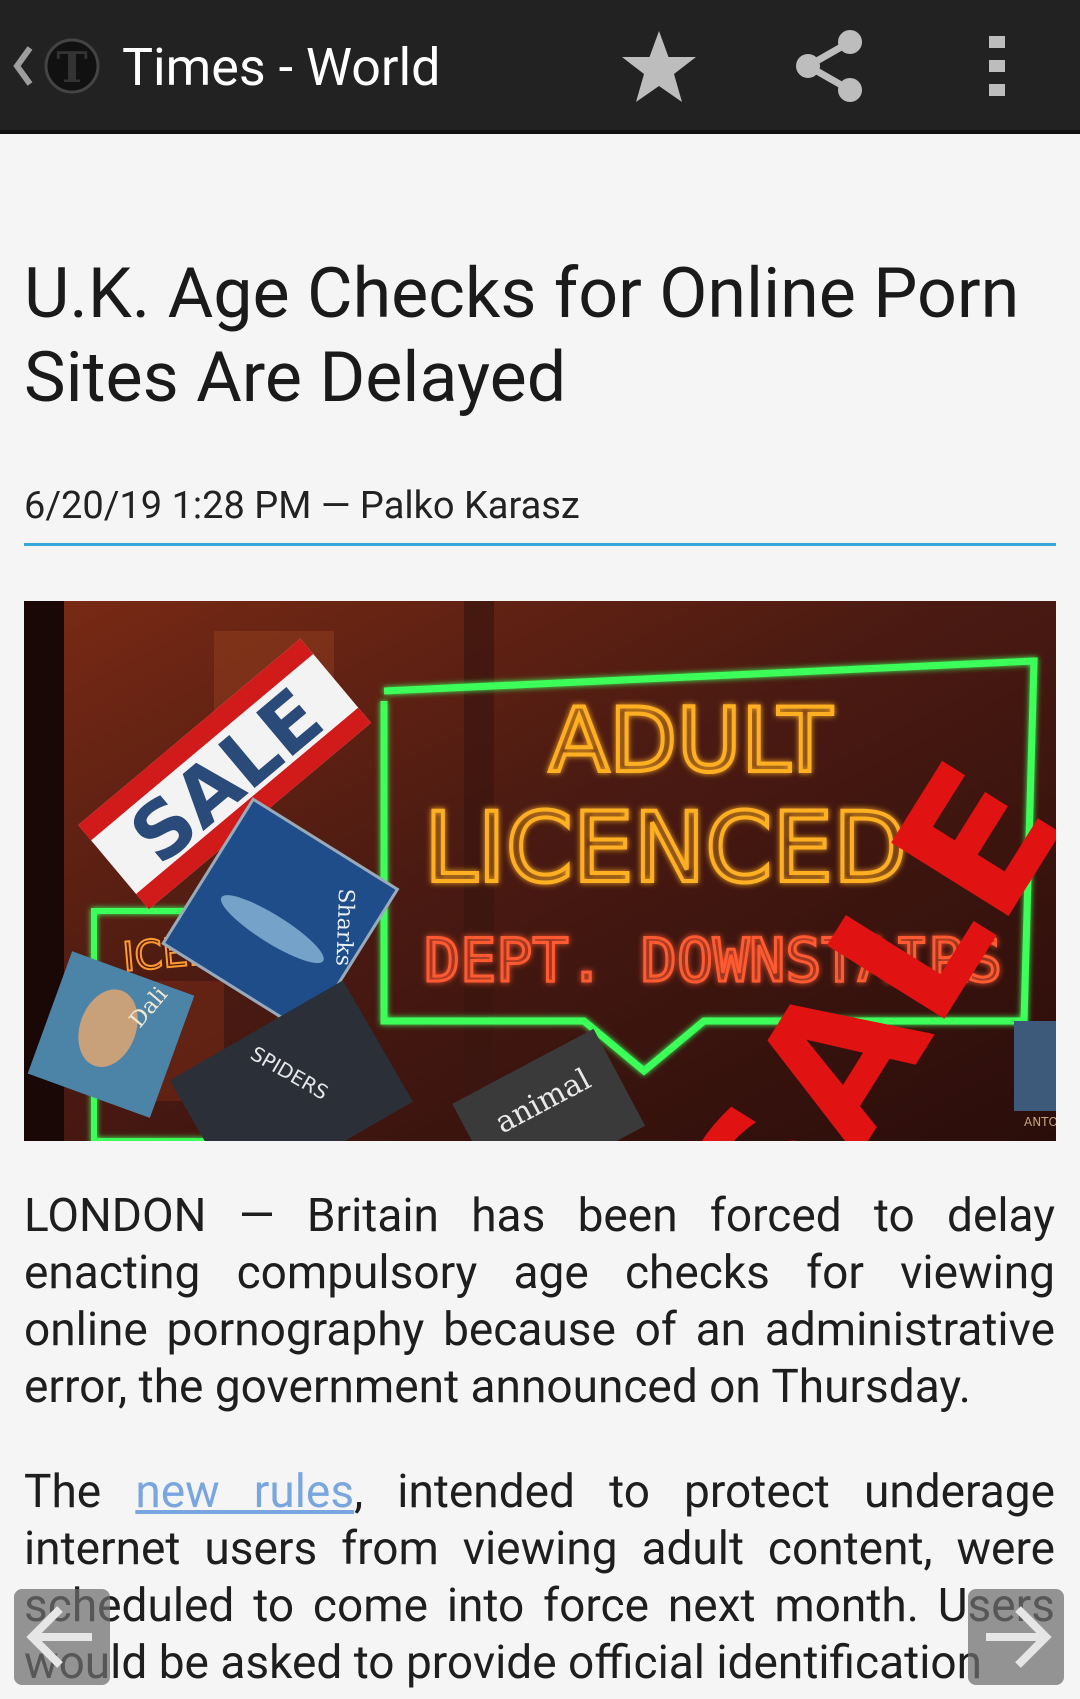  I want to click on previous-article-button, so click(62, 1637).